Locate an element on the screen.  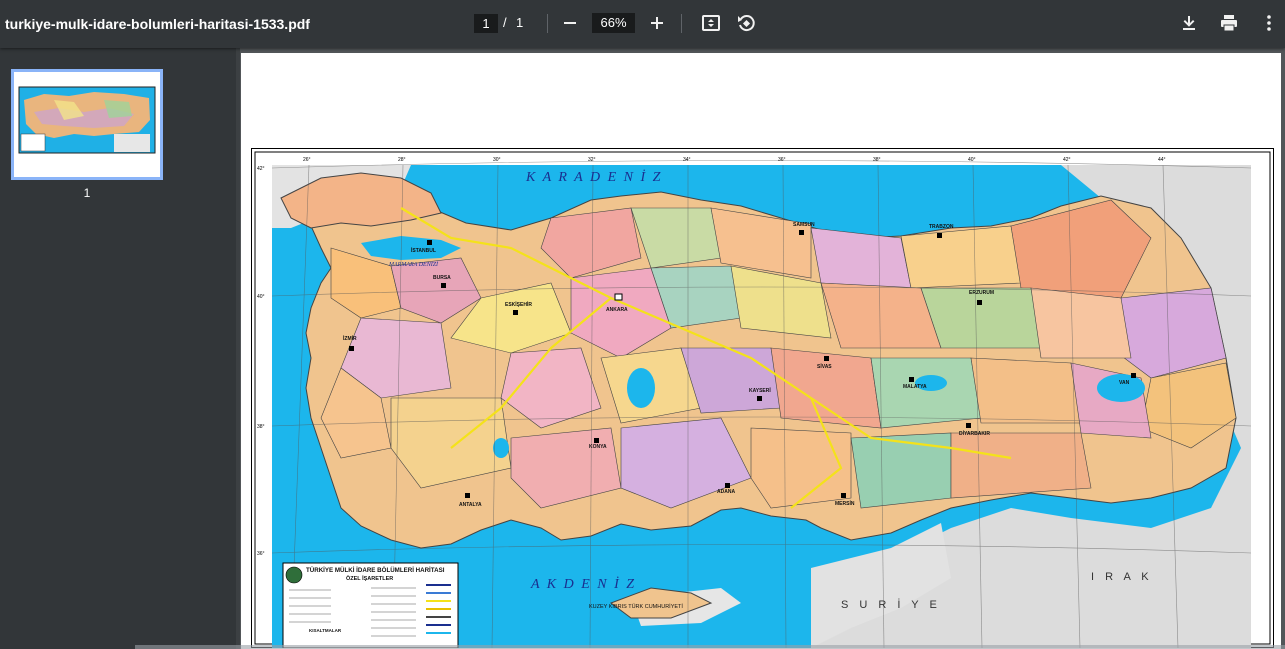
page-thumbnail is located at coordinates (87, 124).